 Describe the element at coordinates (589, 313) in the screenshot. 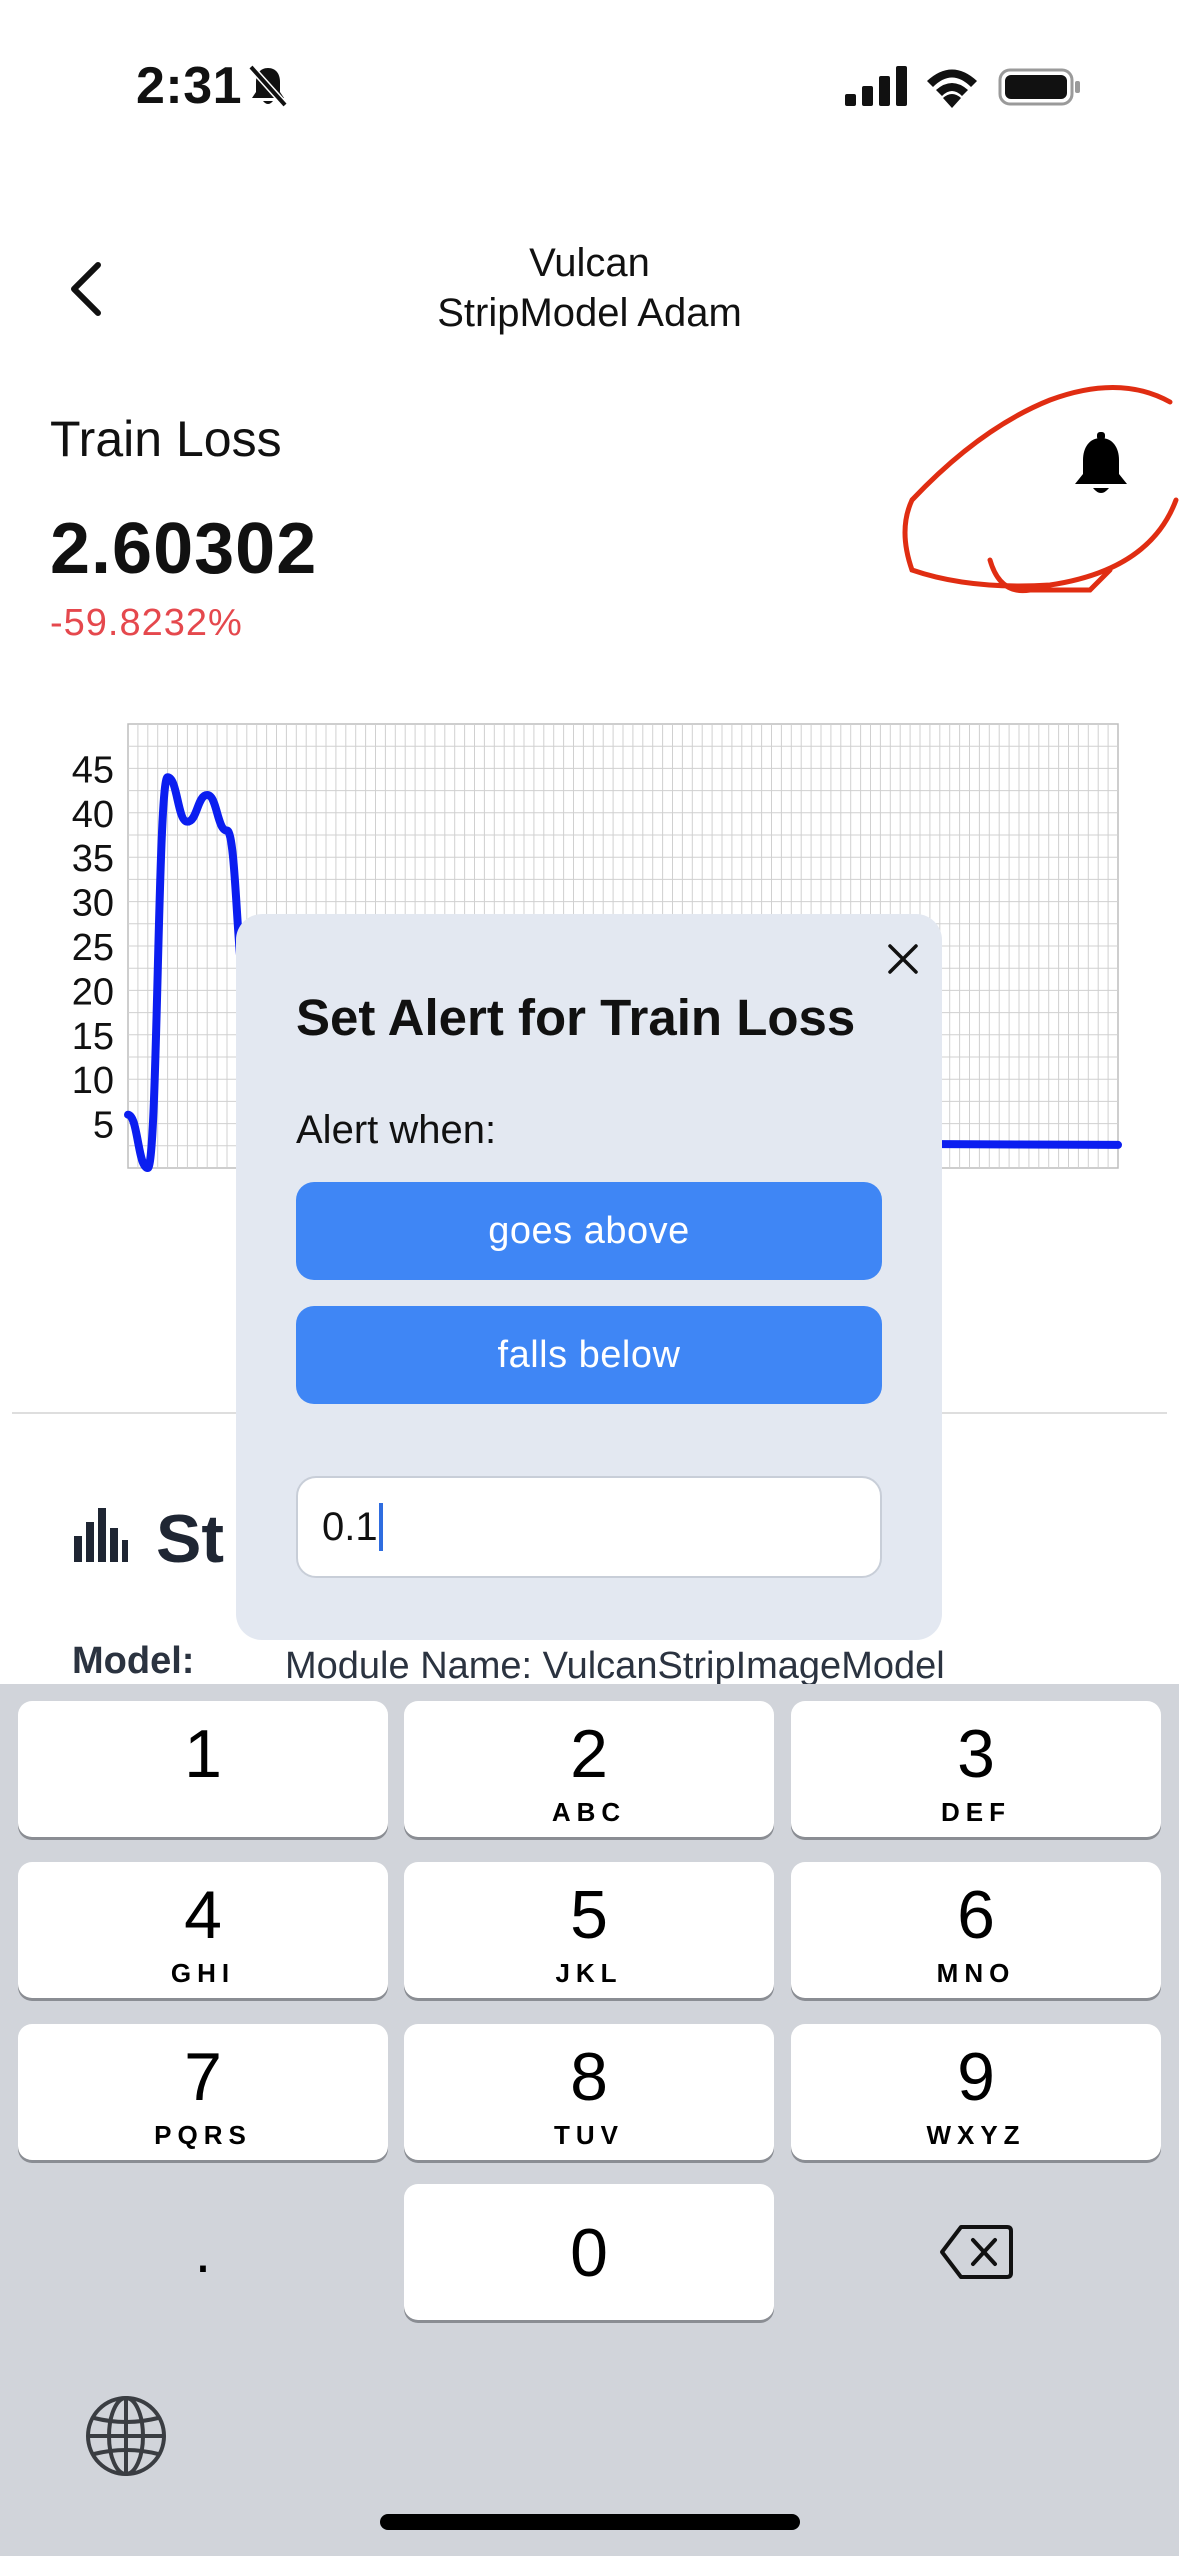

I see `nav-title-line2: StripModel Adam` at that location.